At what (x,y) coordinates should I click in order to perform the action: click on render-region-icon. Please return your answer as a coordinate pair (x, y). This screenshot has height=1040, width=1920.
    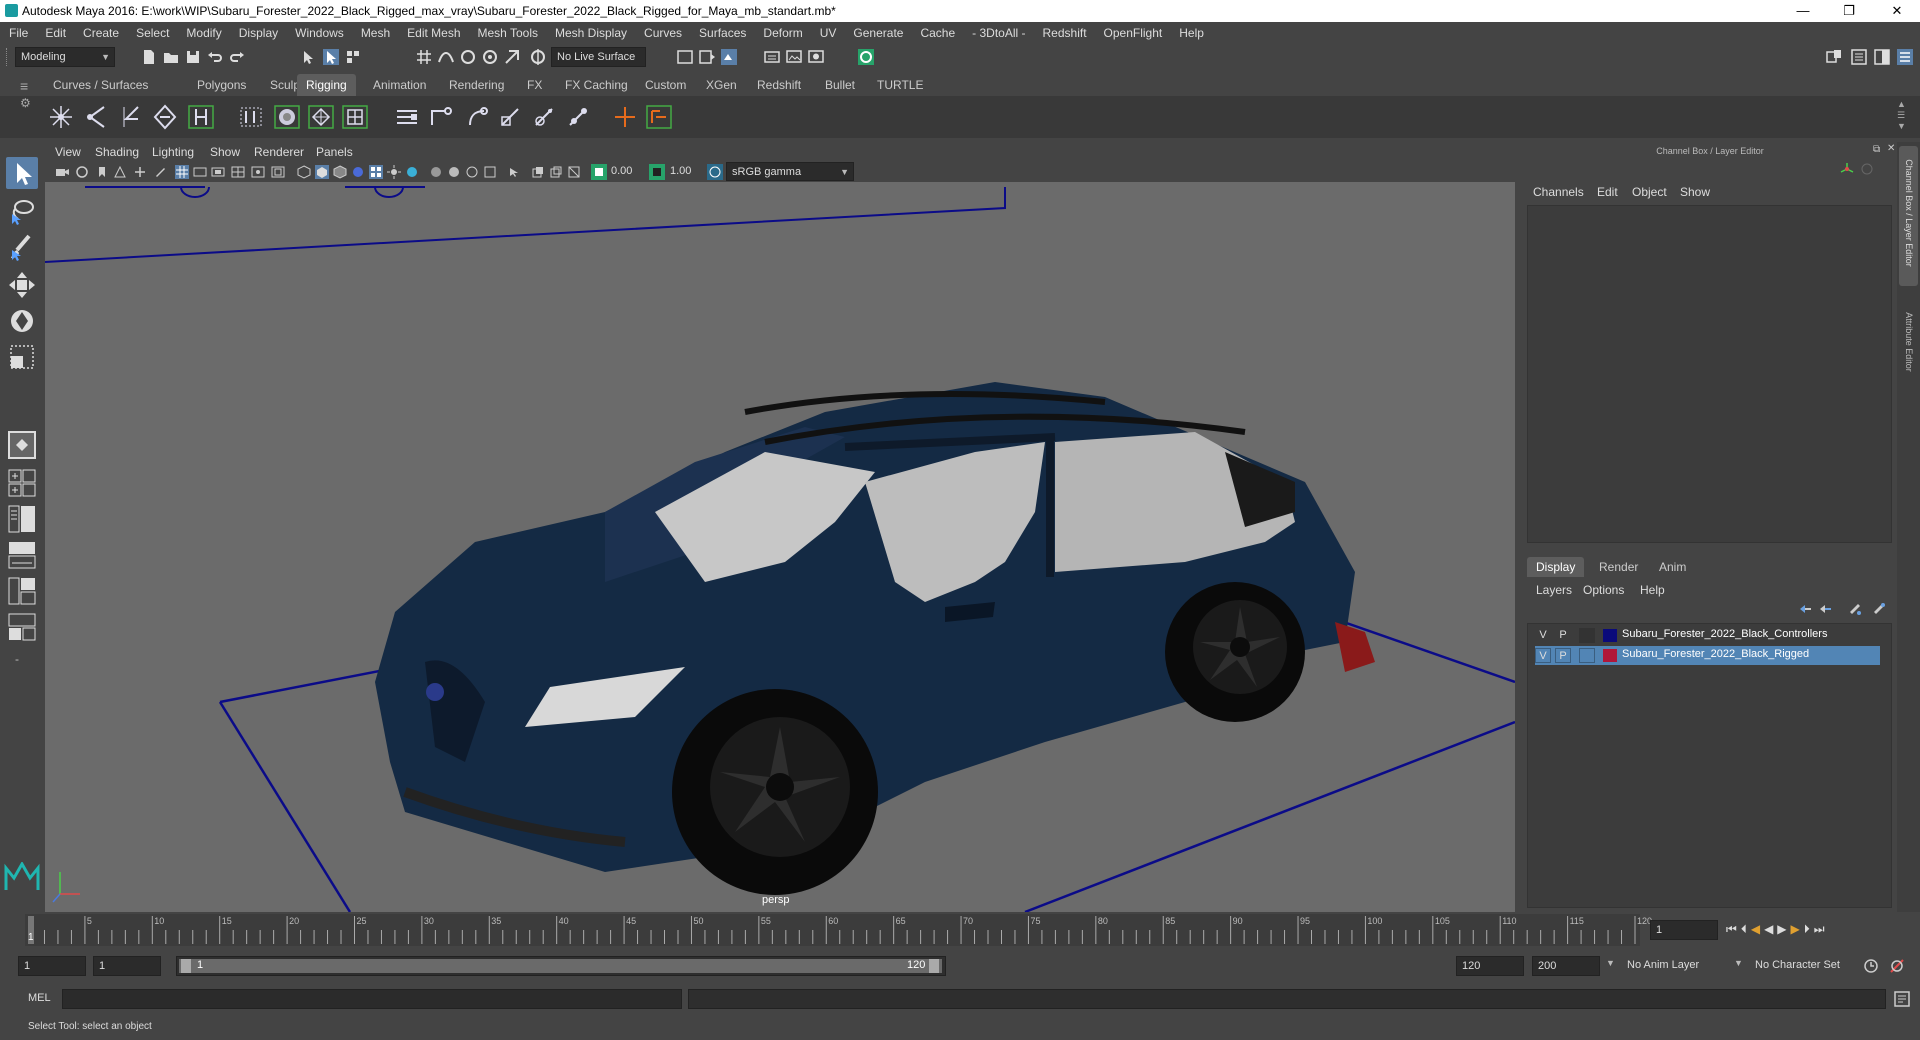
    Looking at the image, I should click on (685, 57).